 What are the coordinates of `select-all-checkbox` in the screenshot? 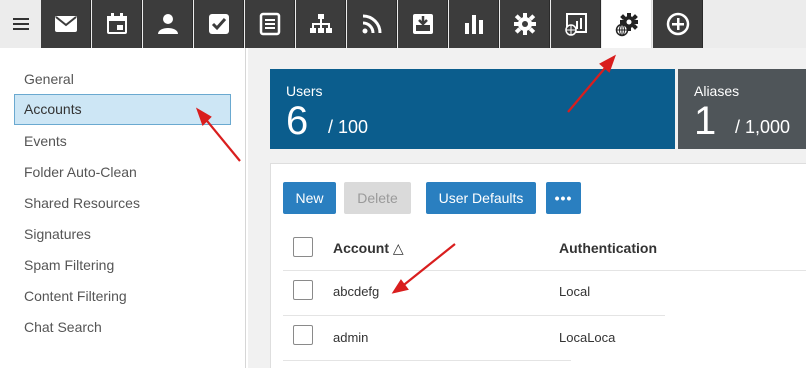 It's located at (303, 247).